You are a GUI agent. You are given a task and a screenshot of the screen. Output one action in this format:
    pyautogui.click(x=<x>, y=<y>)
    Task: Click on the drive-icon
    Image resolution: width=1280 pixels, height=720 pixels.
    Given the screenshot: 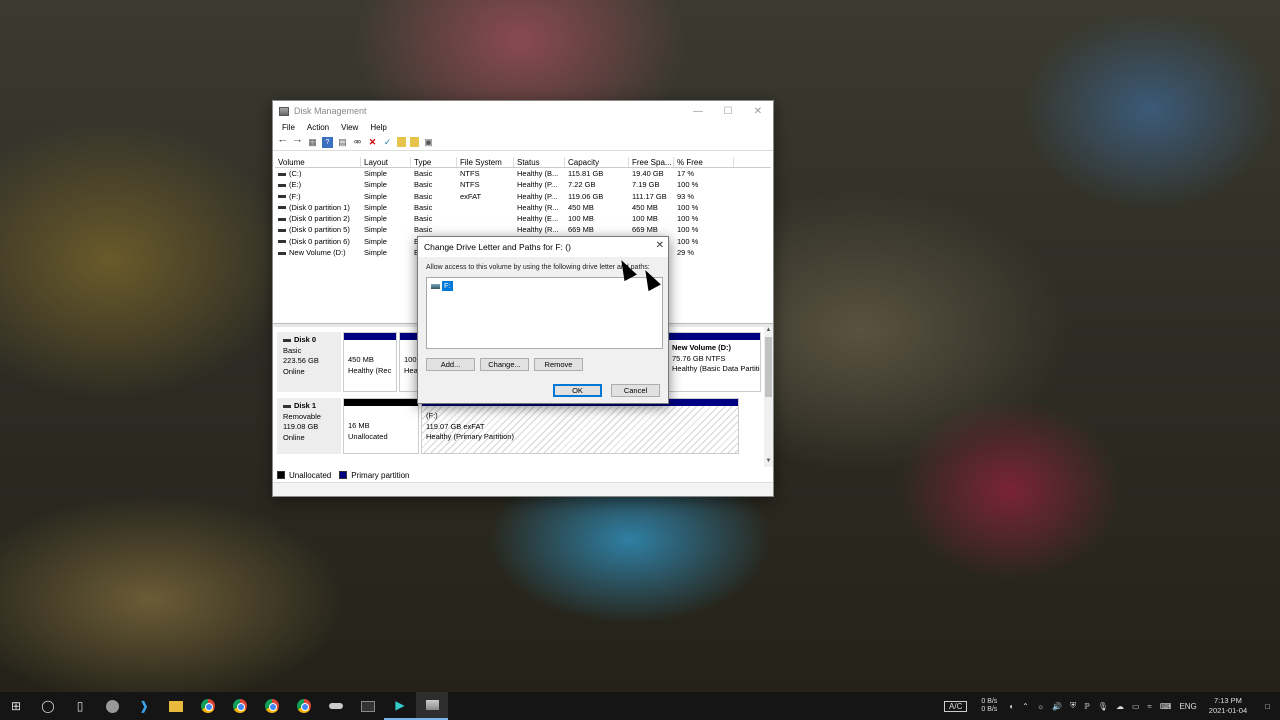 What is the action you would take?
    pyautogui.click(x=435, y=286)
    